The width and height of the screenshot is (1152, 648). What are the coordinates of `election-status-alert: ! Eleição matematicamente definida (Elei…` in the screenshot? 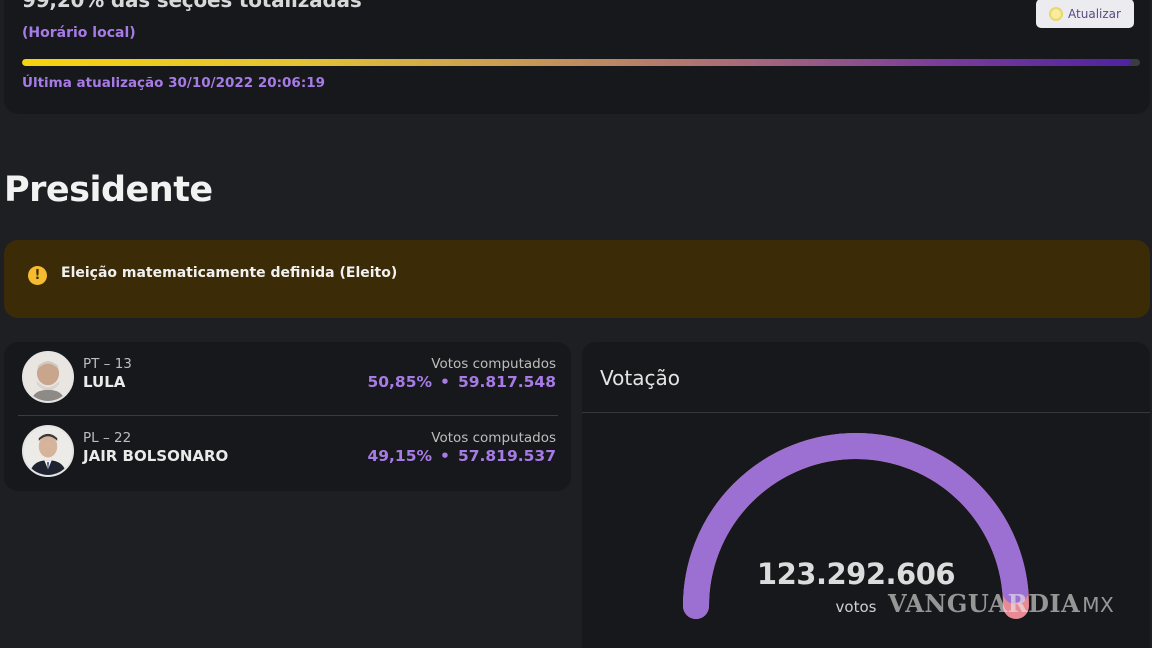 It's located at (577, 279).